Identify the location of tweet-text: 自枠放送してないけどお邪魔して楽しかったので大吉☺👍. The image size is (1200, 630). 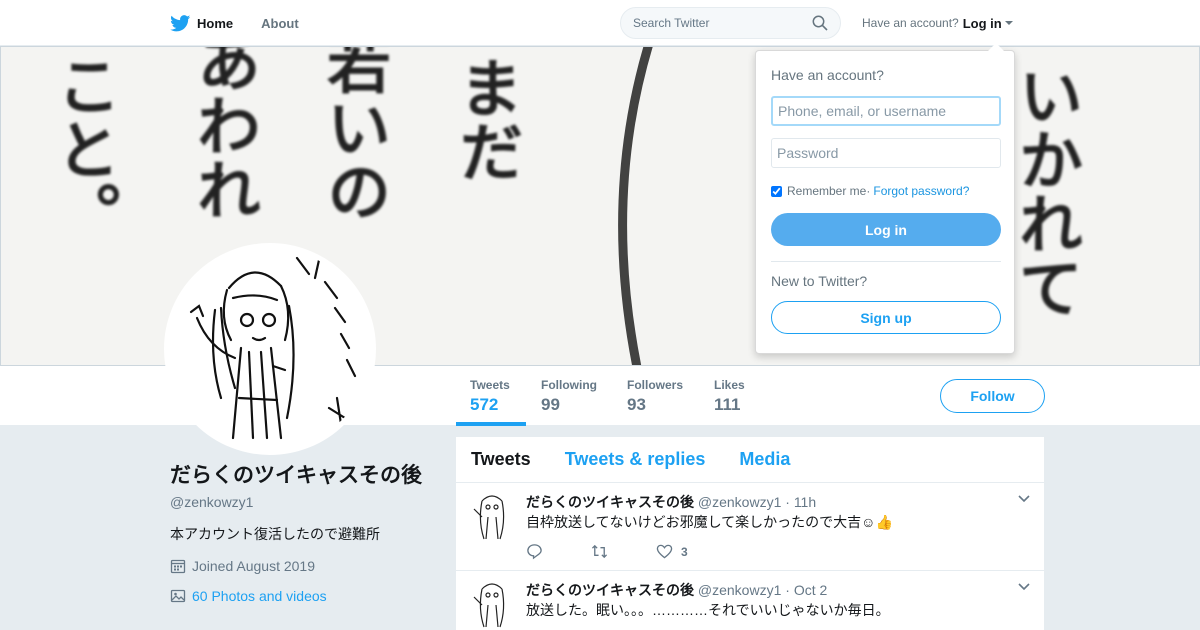
(709, 522).